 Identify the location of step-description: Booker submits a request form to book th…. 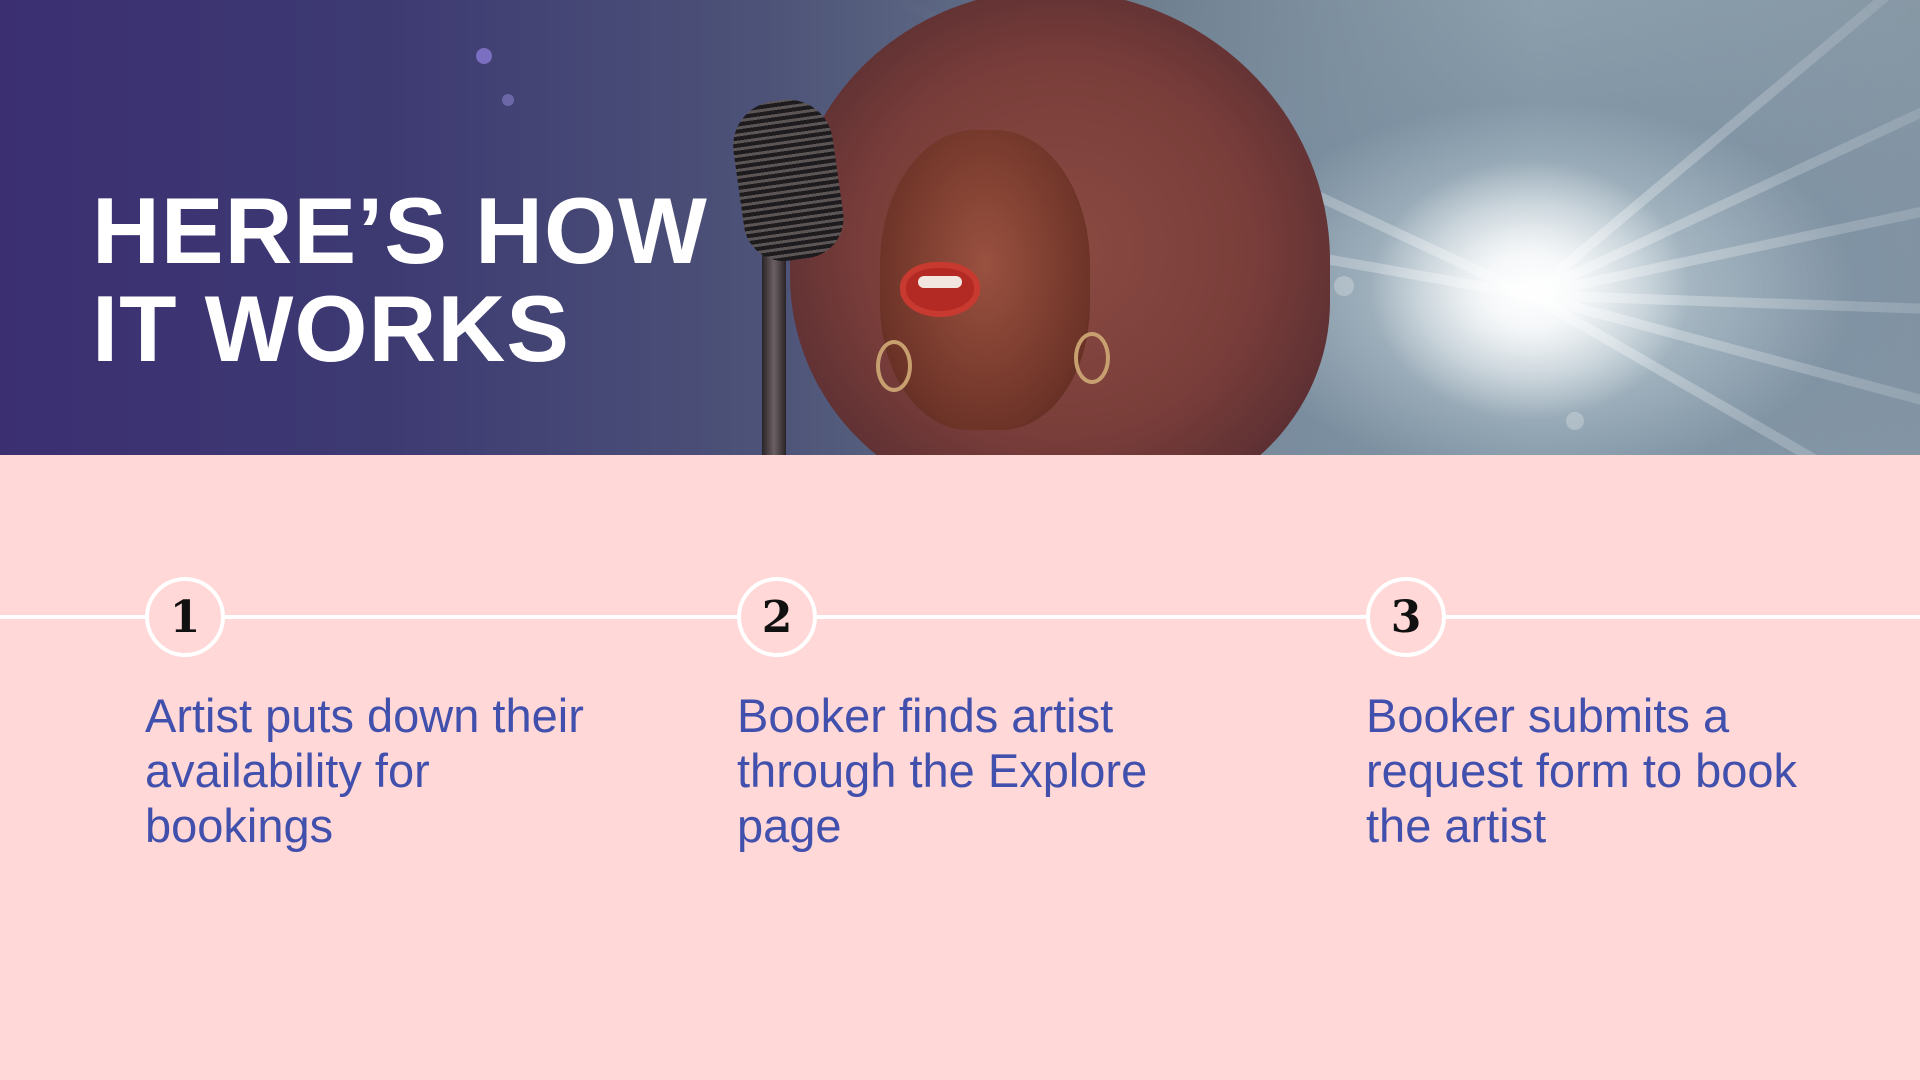
(1582, 770).